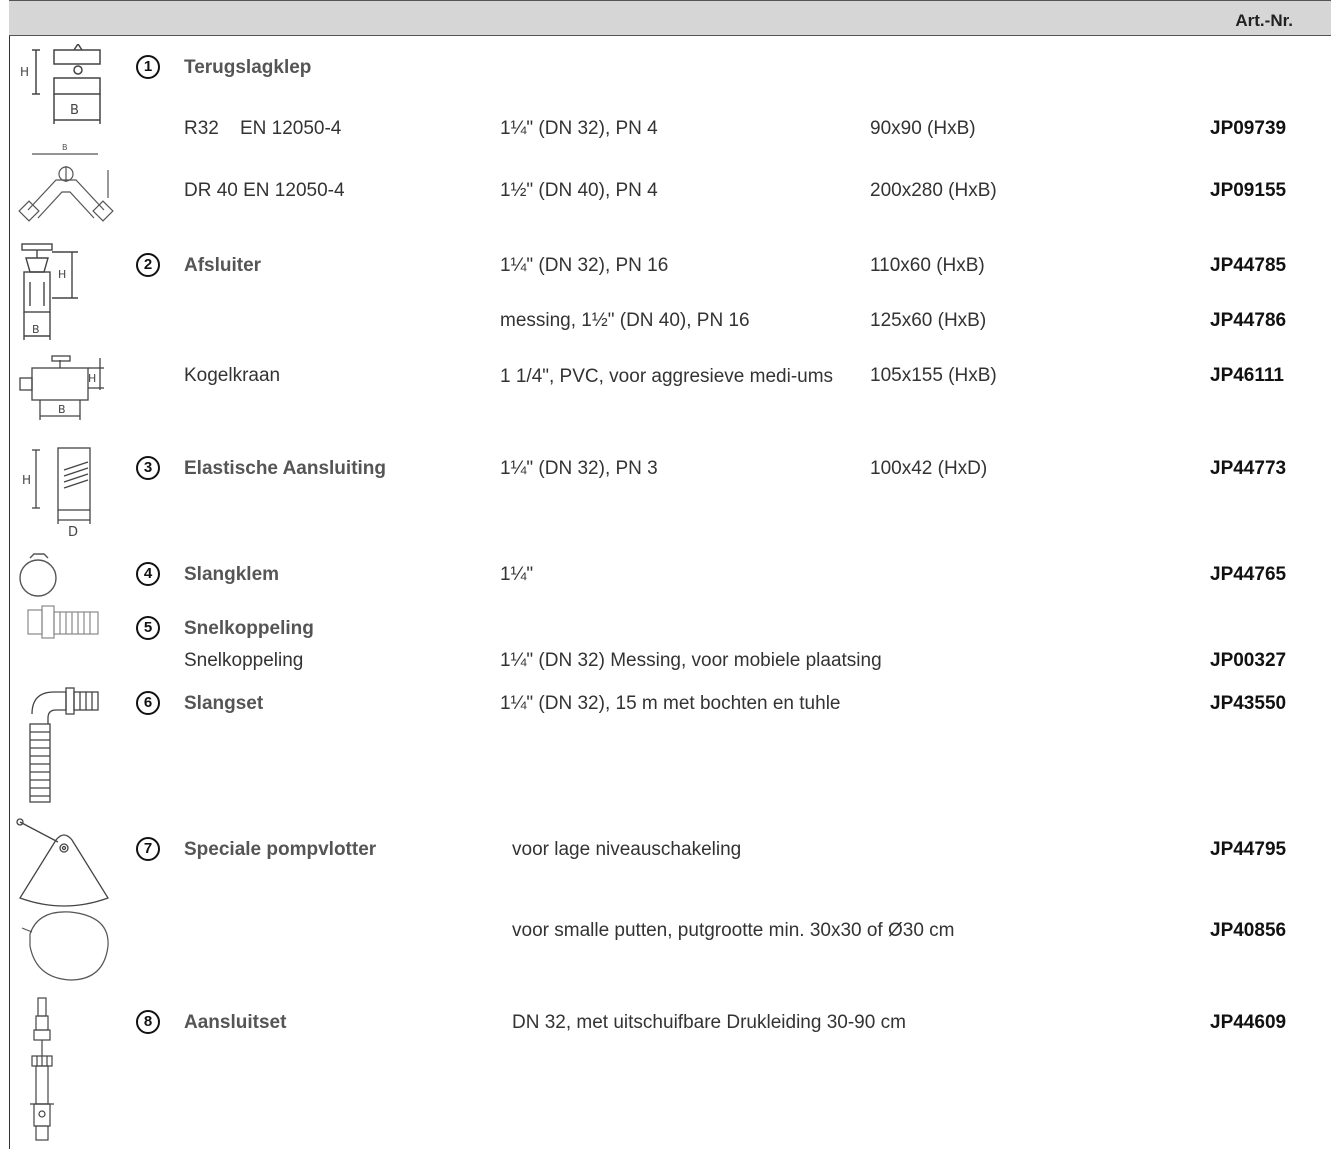 This screenshot has width=1331, height=1149. I want to click on product-spec: 1¼" (DN 32), PN 16, so click(584, 265).